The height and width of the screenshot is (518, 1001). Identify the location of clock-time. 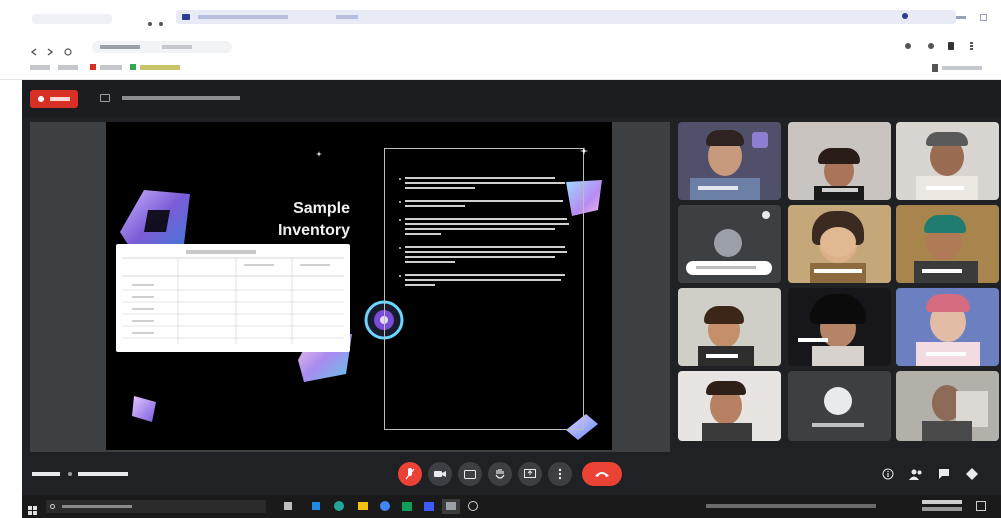
(942, 502).